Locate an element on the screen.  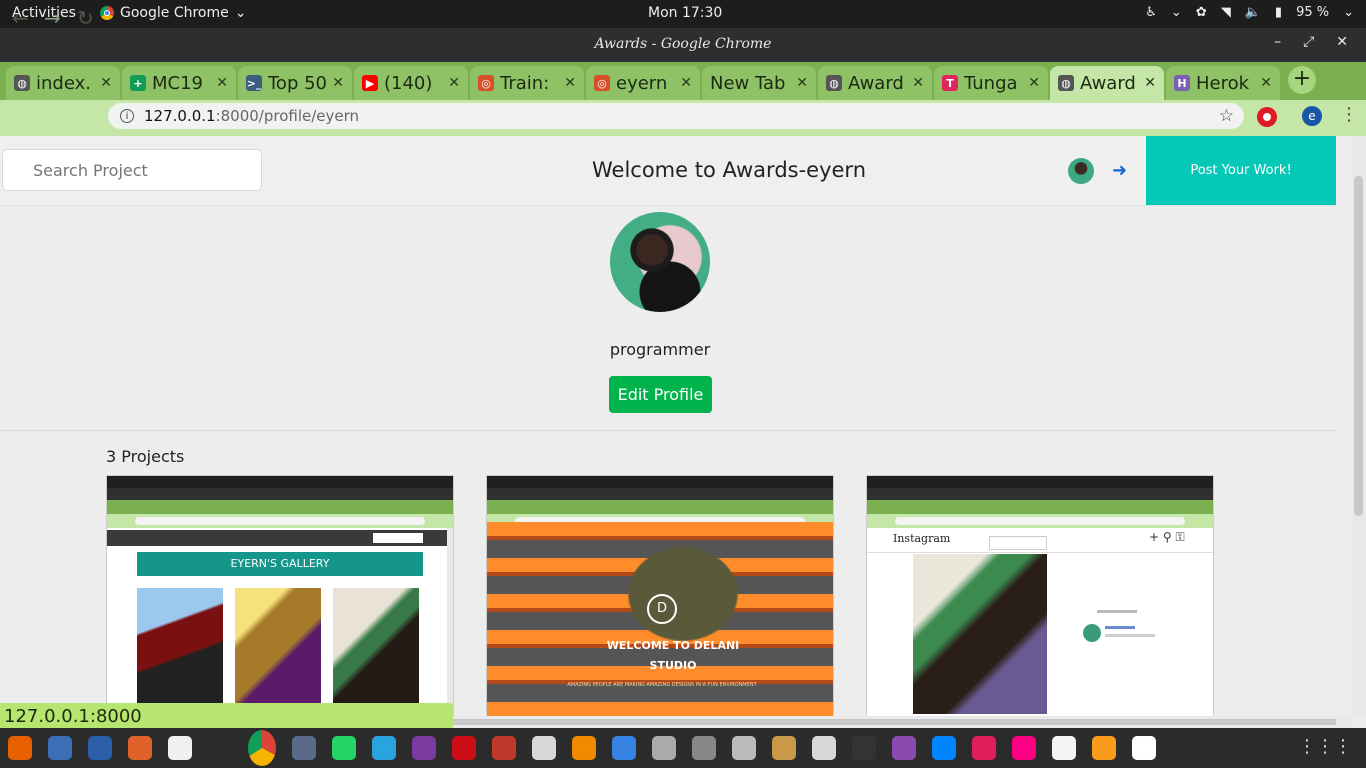
close-button: ✕ is located at coordinates (1342, 42).